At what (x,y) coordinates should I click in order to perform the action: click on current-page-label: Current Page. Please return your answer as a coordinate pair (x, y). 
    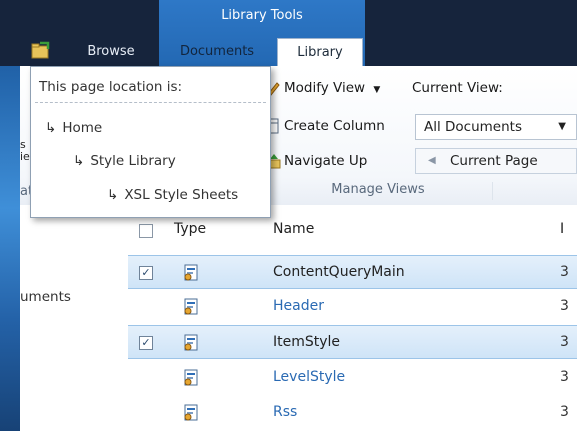
    Looking at the image, I should click on (494, 161).